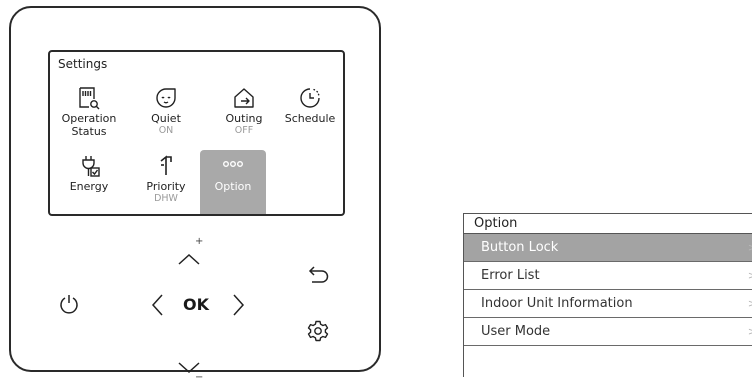 The height and width of the screenshot is (383, 752). Describe the element at coordinates (166, 118) in the screenshot. I see `tile-label: Quiet` at that location.